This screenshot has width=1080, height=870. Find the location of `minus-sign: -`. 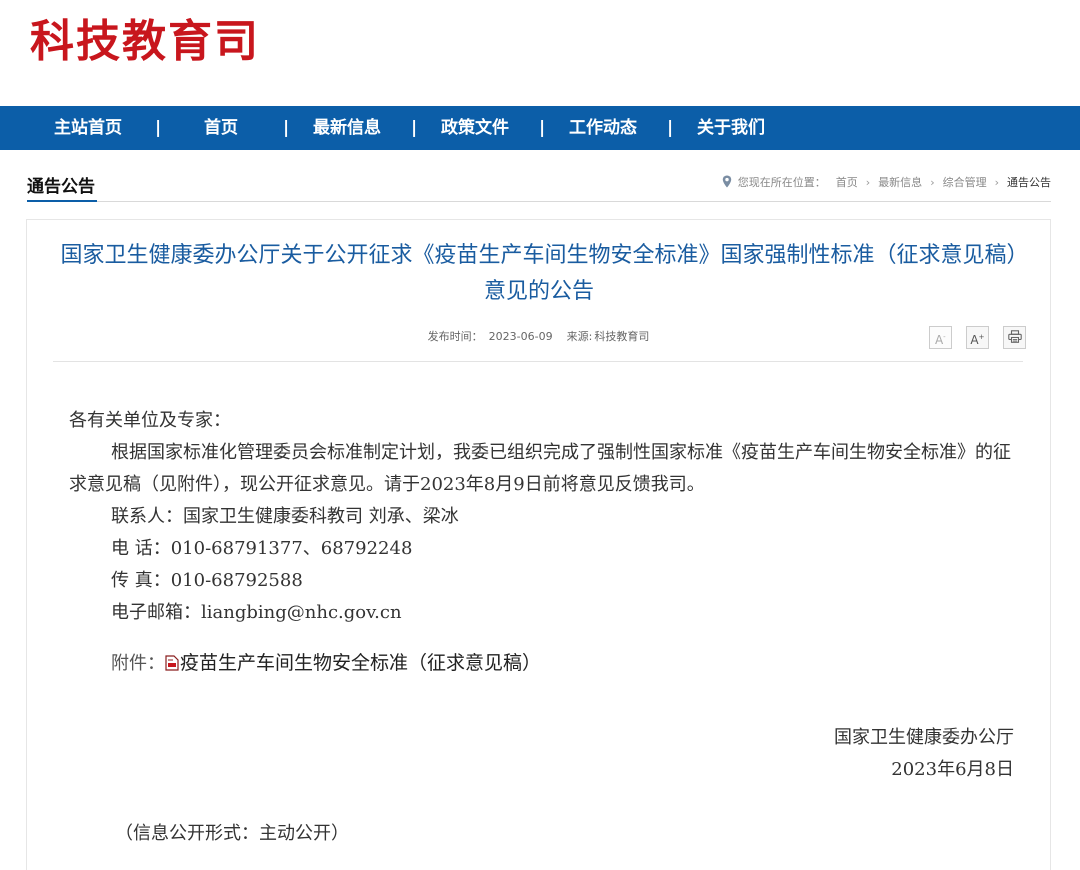

minus-sign: - is located at coordinates (944, 337).